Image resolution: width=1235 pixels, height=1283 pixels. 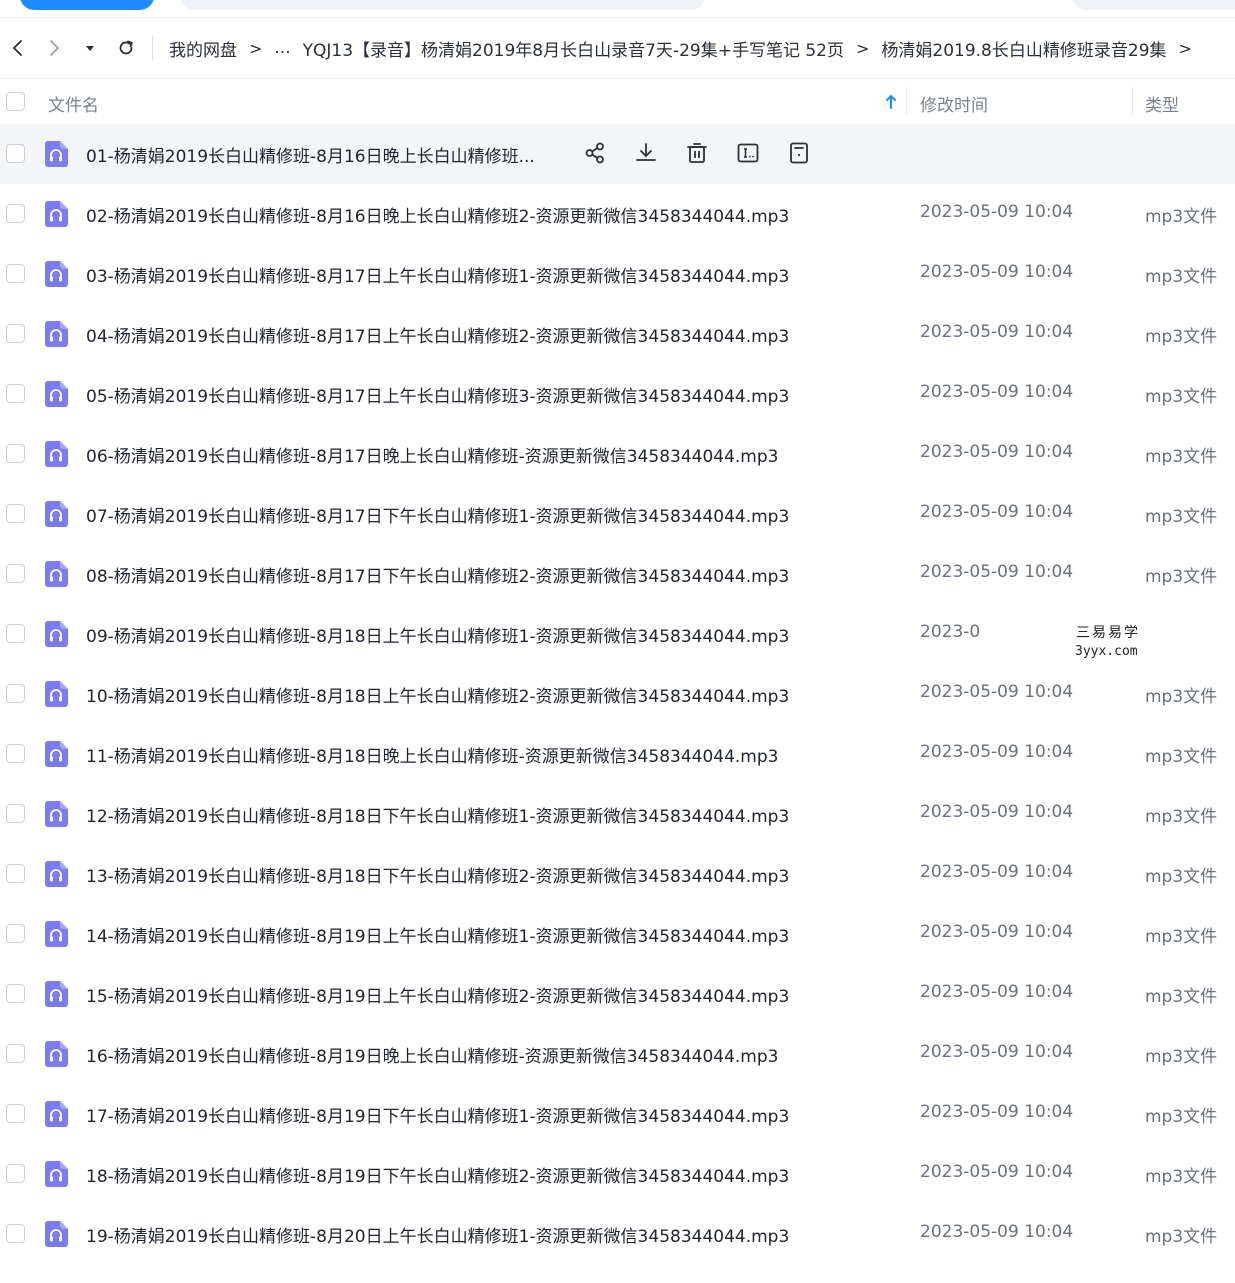 I want to click on history-dropdown-button, so click(x=90, y=48).